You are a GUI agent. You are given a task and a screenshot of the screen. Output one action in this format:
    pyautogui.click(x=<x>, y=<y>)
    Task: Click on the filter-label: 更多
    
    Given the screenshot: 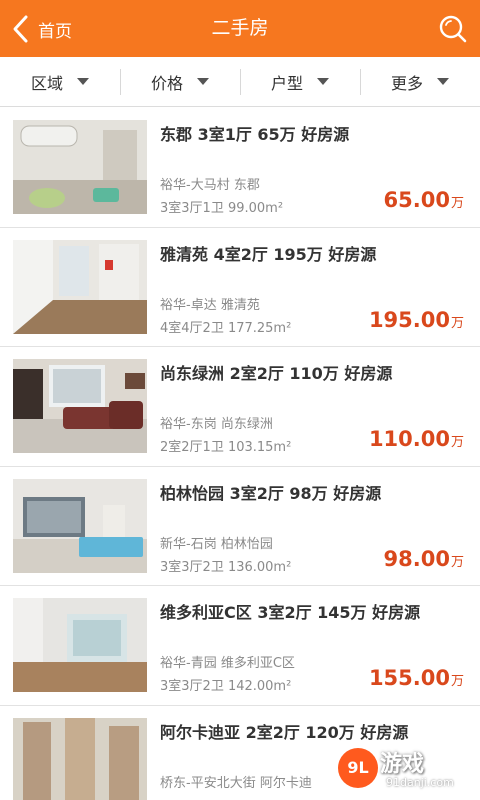 What is the action you would take?
    pyautogui.click(x=406, y=83)
    